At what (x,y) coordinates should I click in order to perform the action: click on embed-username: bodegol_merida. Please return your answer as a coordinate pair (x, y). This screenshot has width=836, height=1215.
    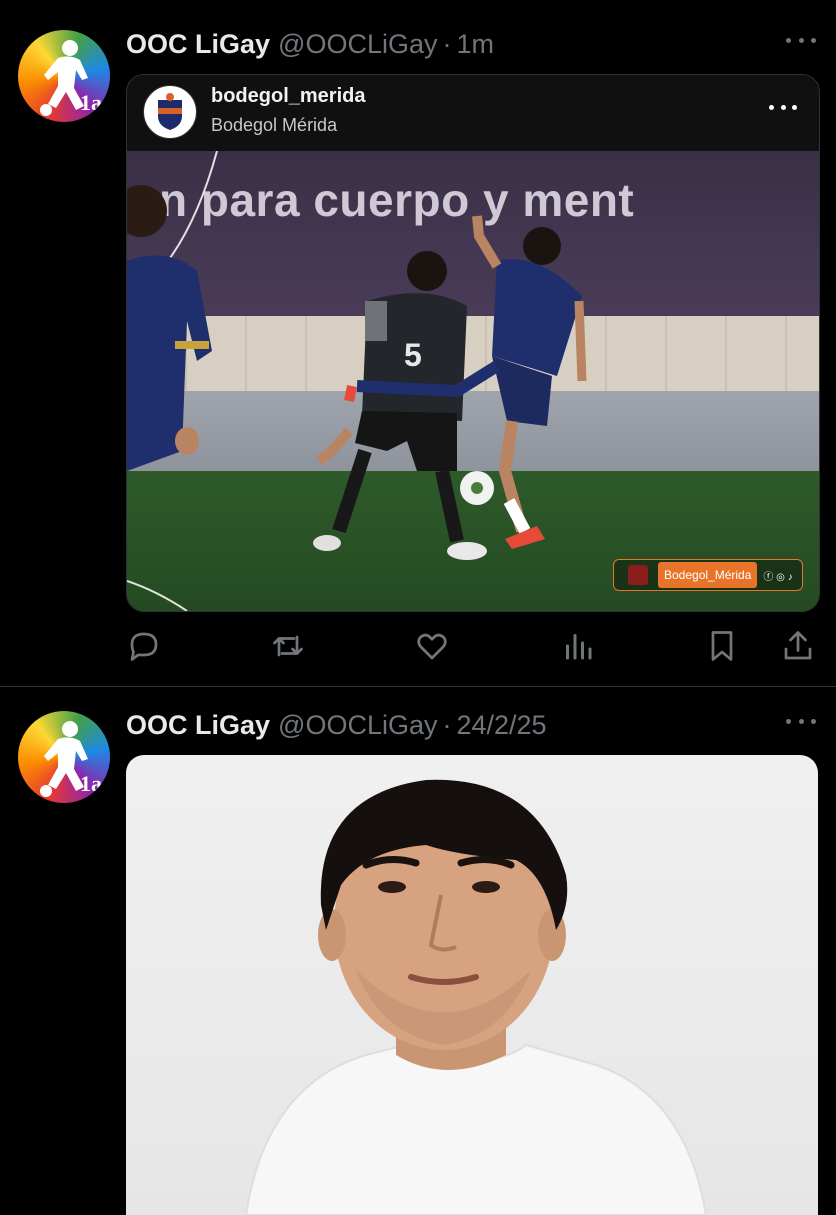
    Looking at the image, I should click on (288, 96).